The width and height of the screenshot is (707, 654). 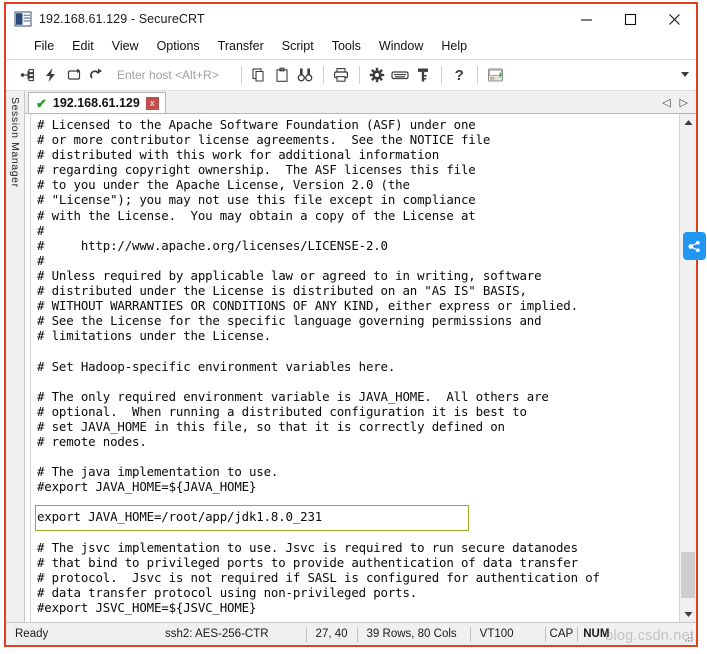 What do you see at coordinates (147, 487) in the screenshot?
I see `terminal-line: #export JAVA_HOME=${JAVA_HOME}` at bounding box center [147, 487].